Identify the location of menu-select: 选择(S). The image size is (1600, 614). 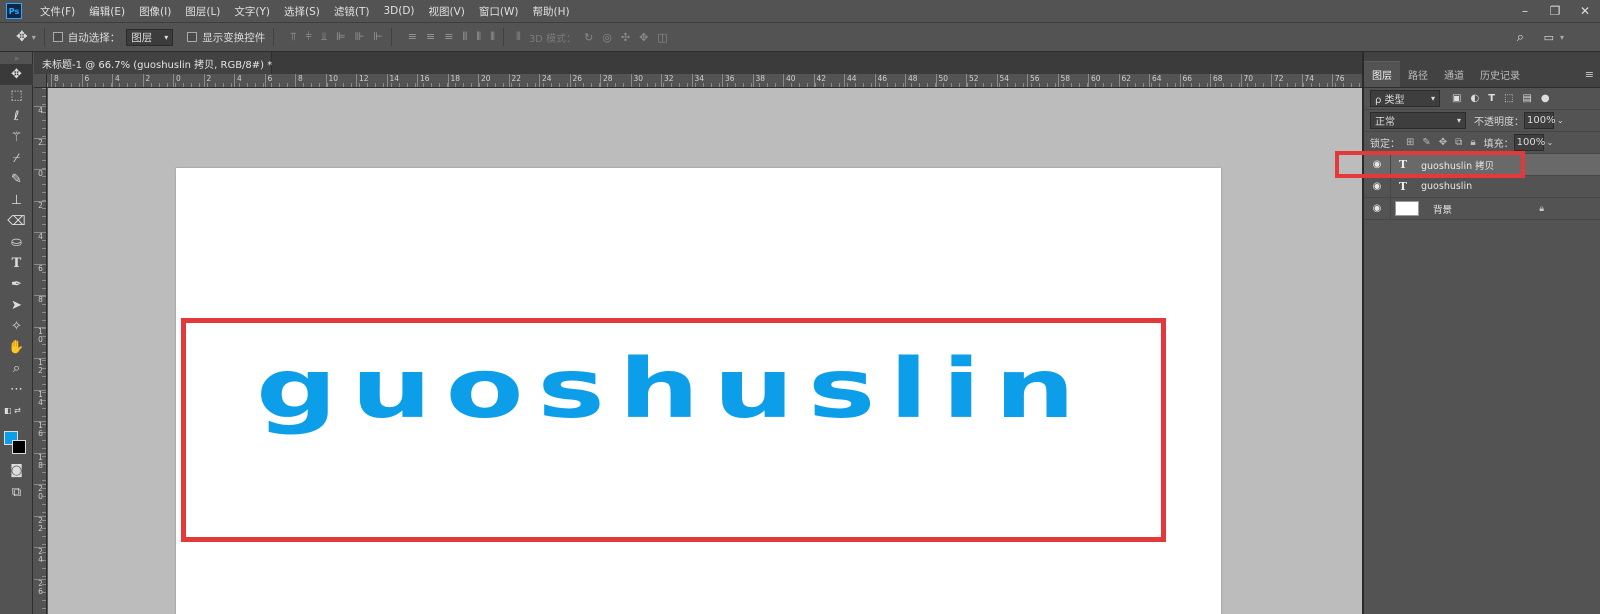
(302, 11).